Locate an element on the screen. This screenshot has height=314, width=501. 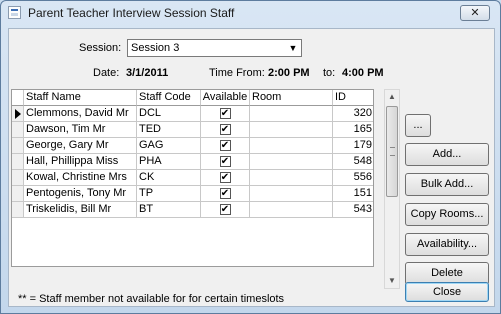
session-dropdown: Session 3 ▼ is located at coordinates (214, 48).